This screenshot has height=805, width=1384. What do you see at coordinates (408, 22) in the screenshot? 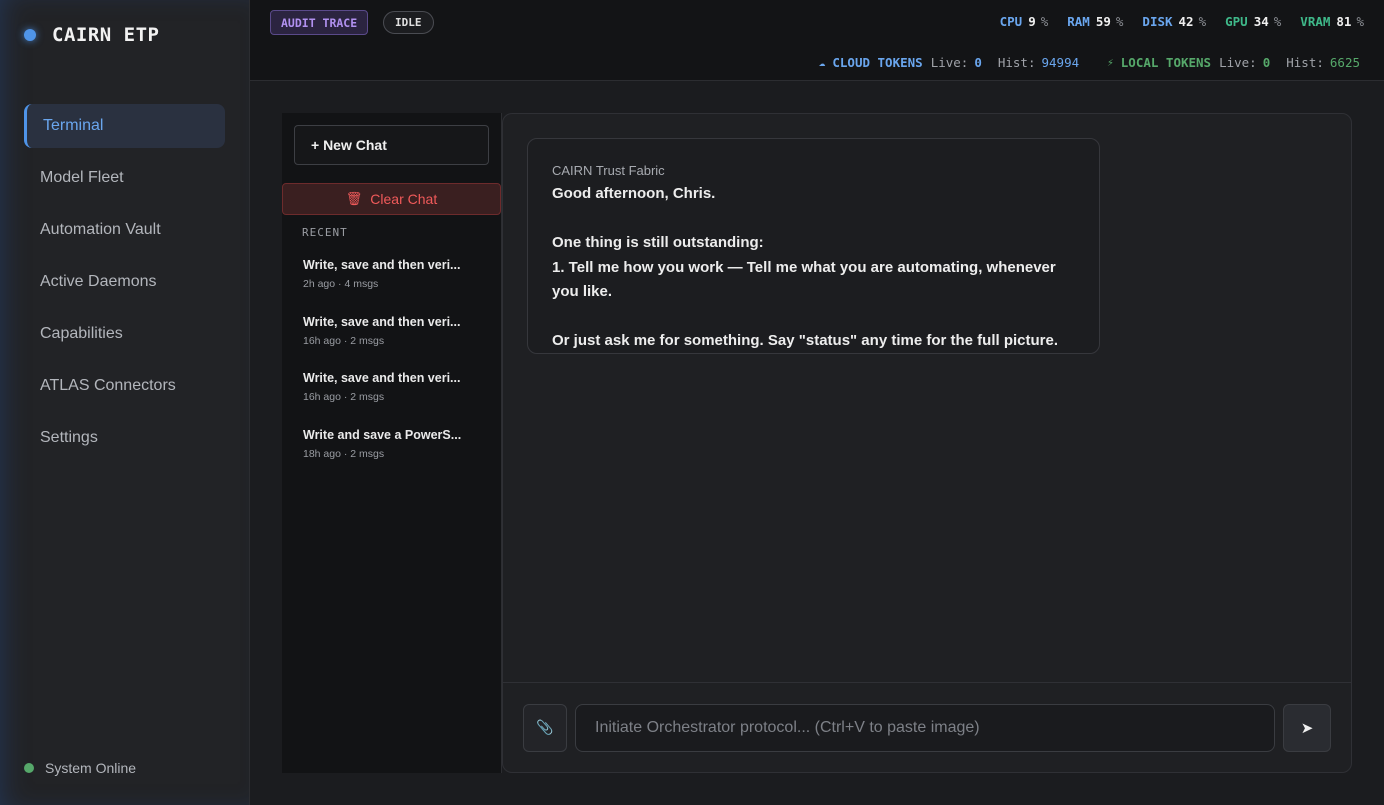
I see `state-badge: IDLE` at bounding box center [408, 22].